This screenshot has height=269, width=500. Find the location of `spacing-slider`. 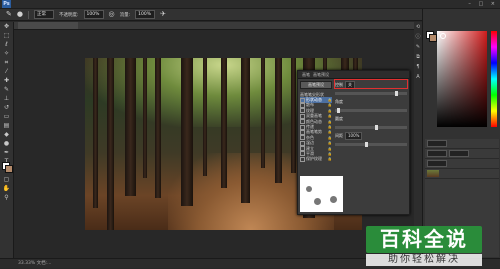

spacing-slider is located at coordinates (371, 144).